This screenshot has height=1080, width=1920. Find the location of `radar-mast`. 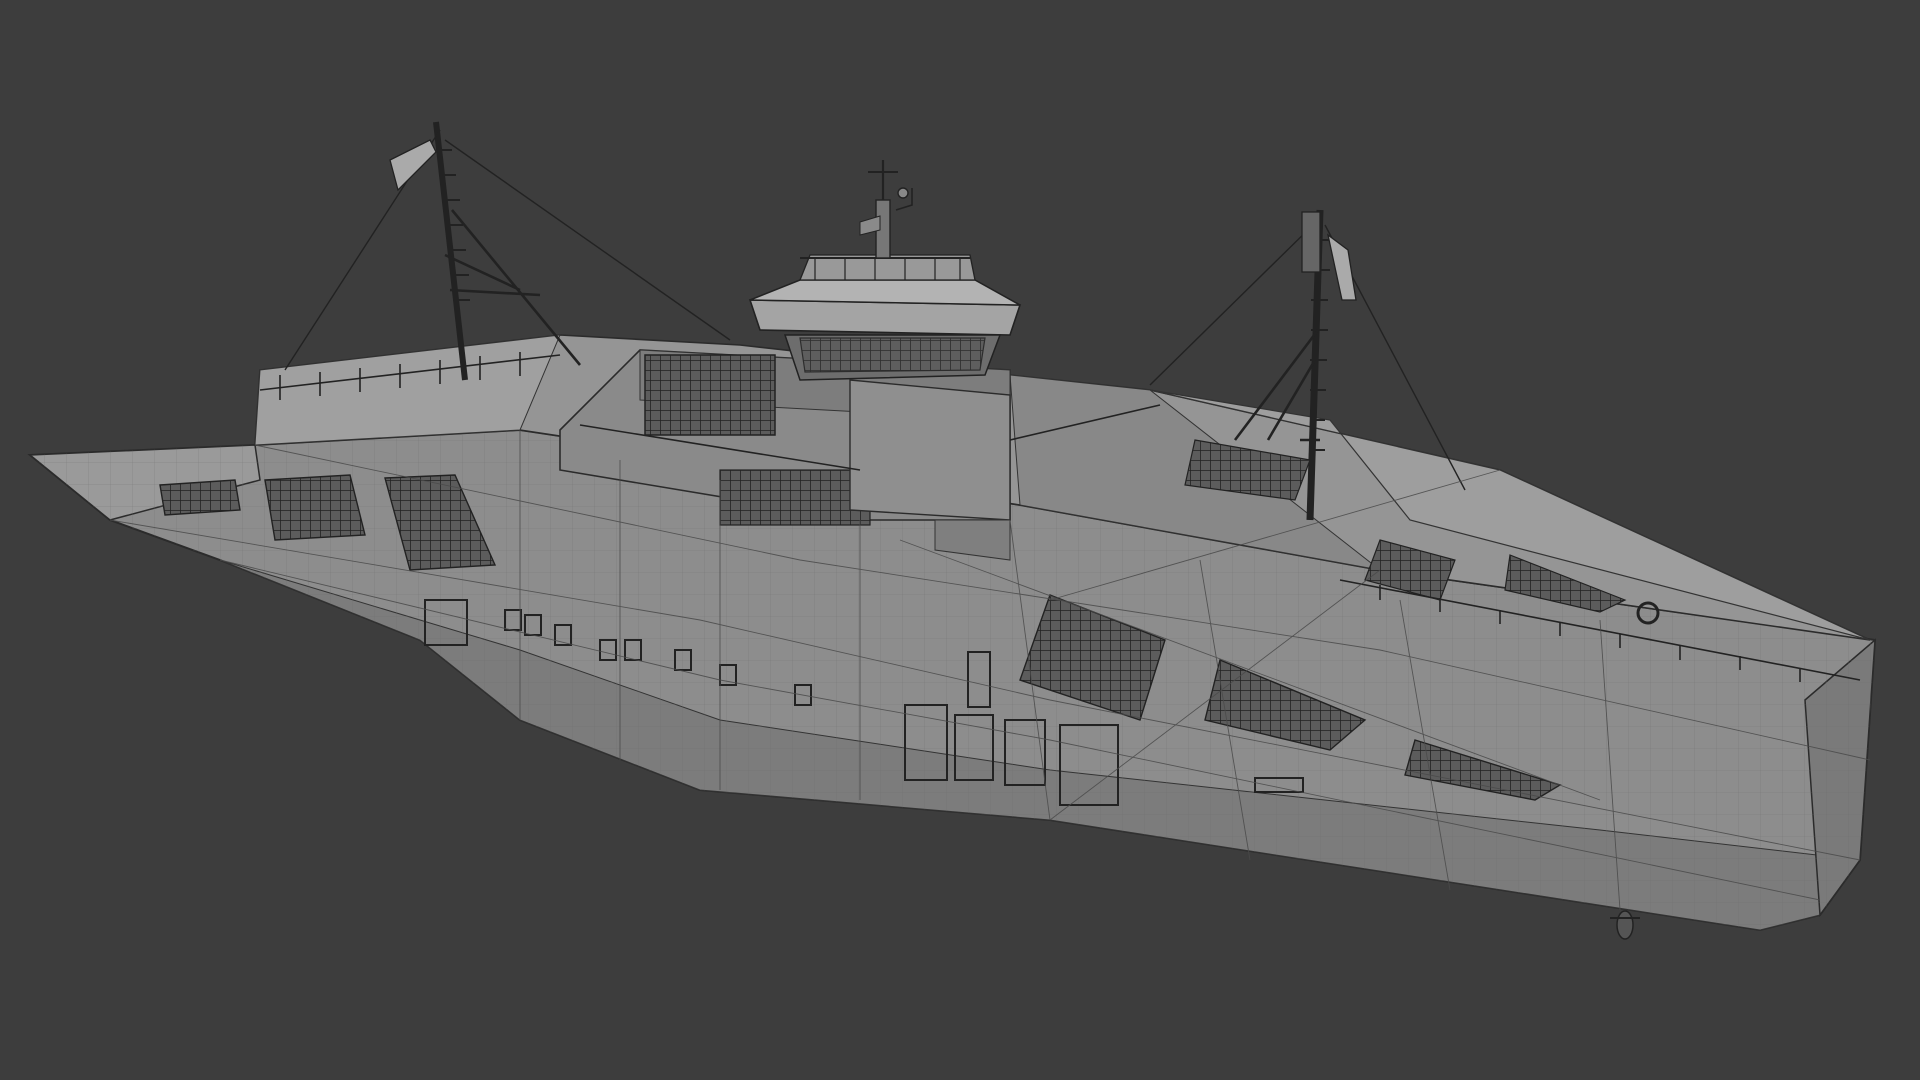

radar-mast is located at coordinates (886, 209).